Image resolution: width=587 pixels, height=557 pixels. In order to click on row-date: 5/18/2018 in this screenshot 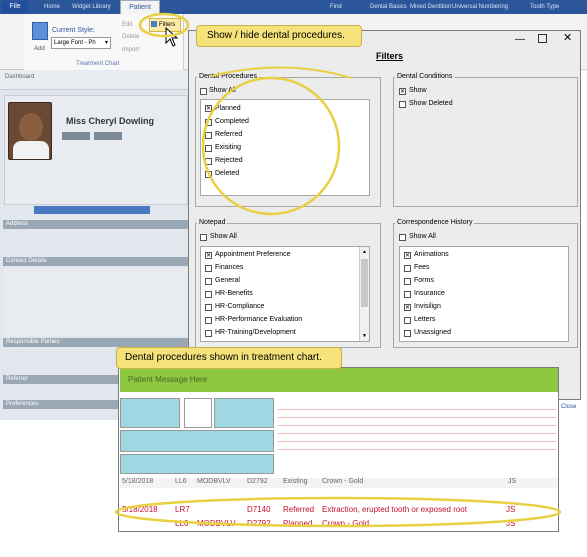, I will do `click(138, 481)`.